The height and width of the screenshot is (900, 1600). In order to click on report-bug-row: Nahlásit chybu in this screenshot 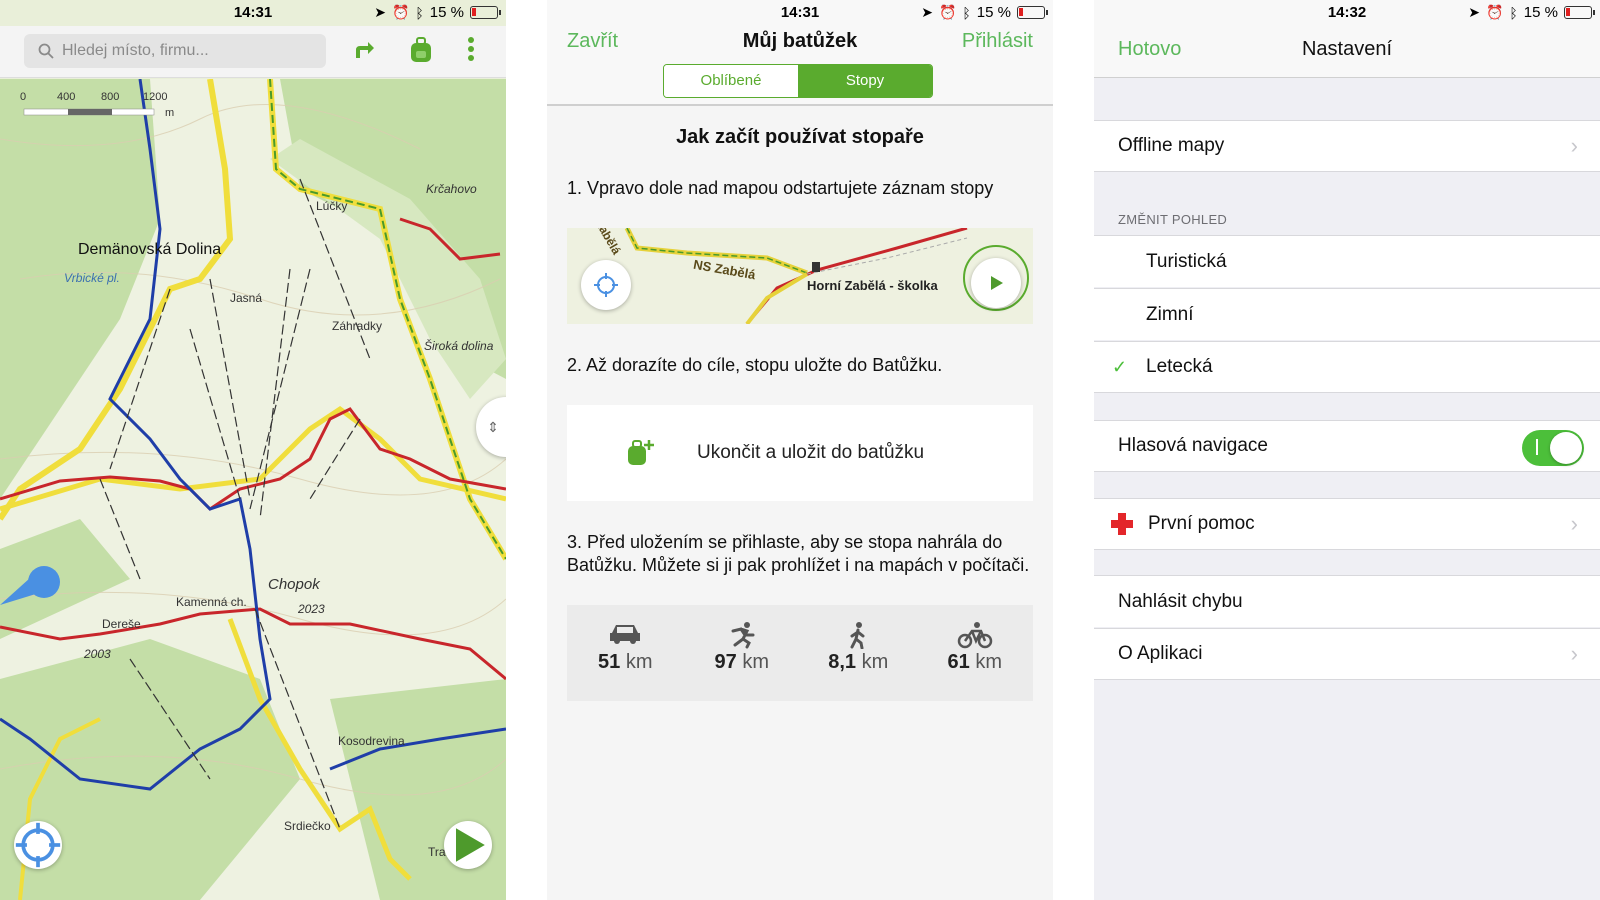, I will do `click(1347, 601)`.